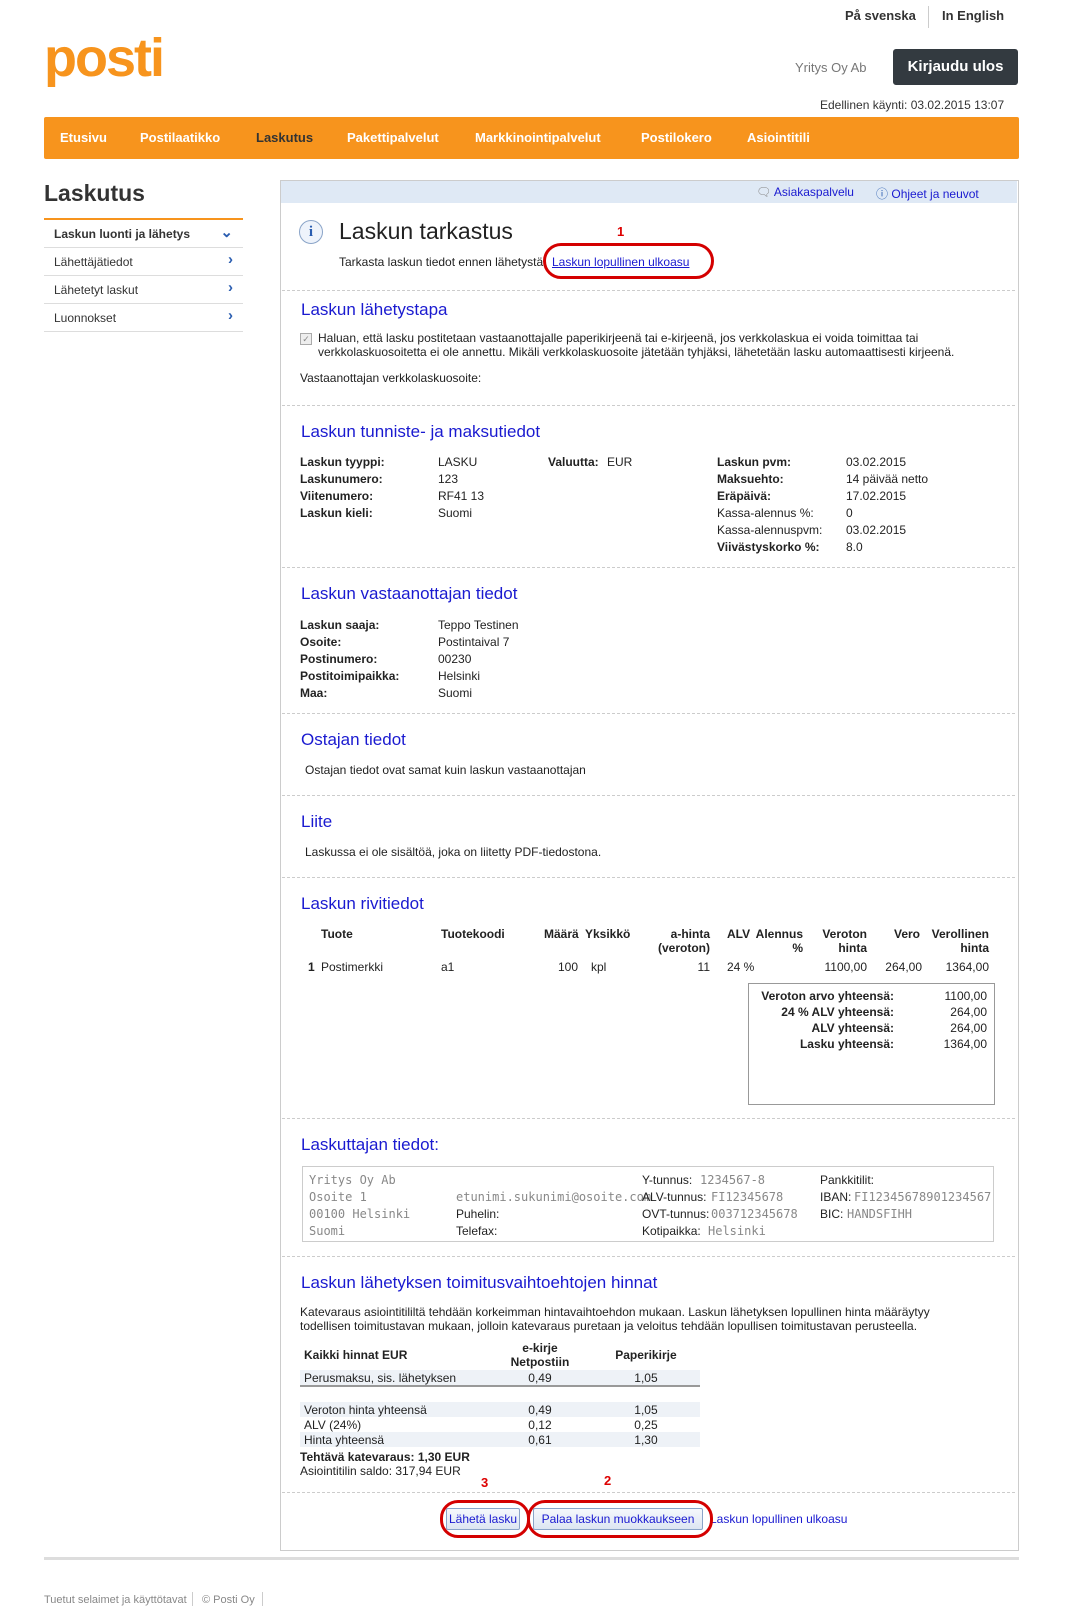 The height and width of the screenshot is (1617, 1069). Describe the element at coordinates (143, 262) in the screenshot. I see `sidebar-item-sender: Lähettäjätiedot ›` at that location.